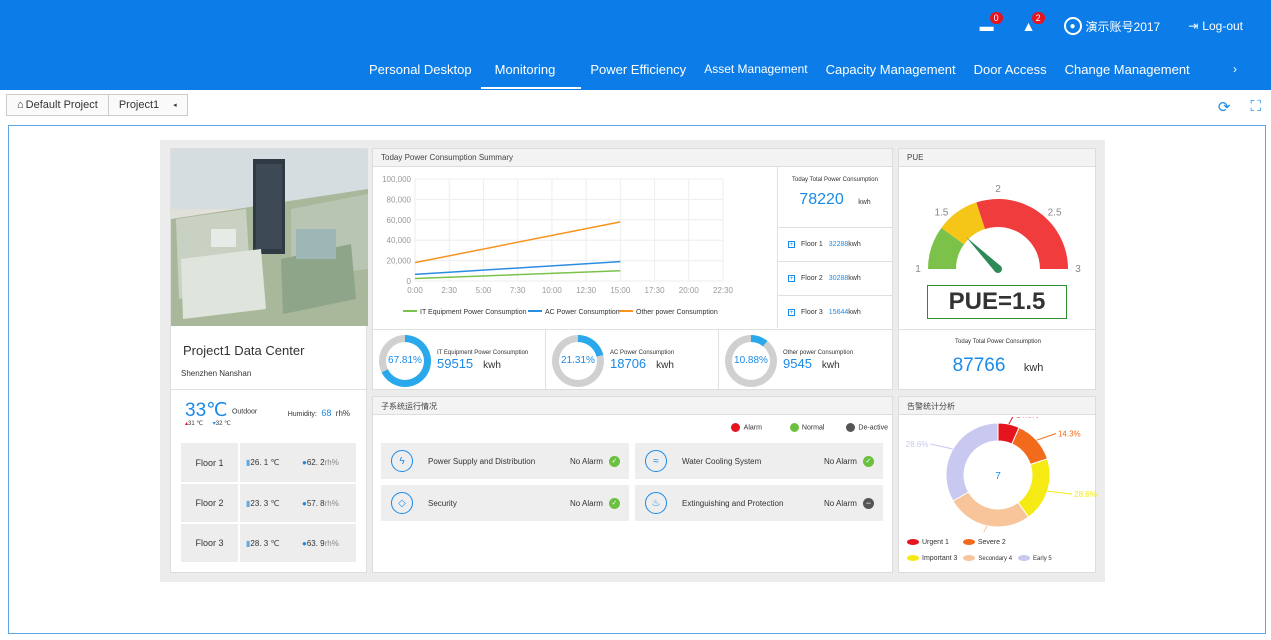 The height and width of the screenshot is (640, 1271). What do you see at coordinates (968, 542) in the screenshot?
I see `severe-icon` at bounding box center [968, 542].